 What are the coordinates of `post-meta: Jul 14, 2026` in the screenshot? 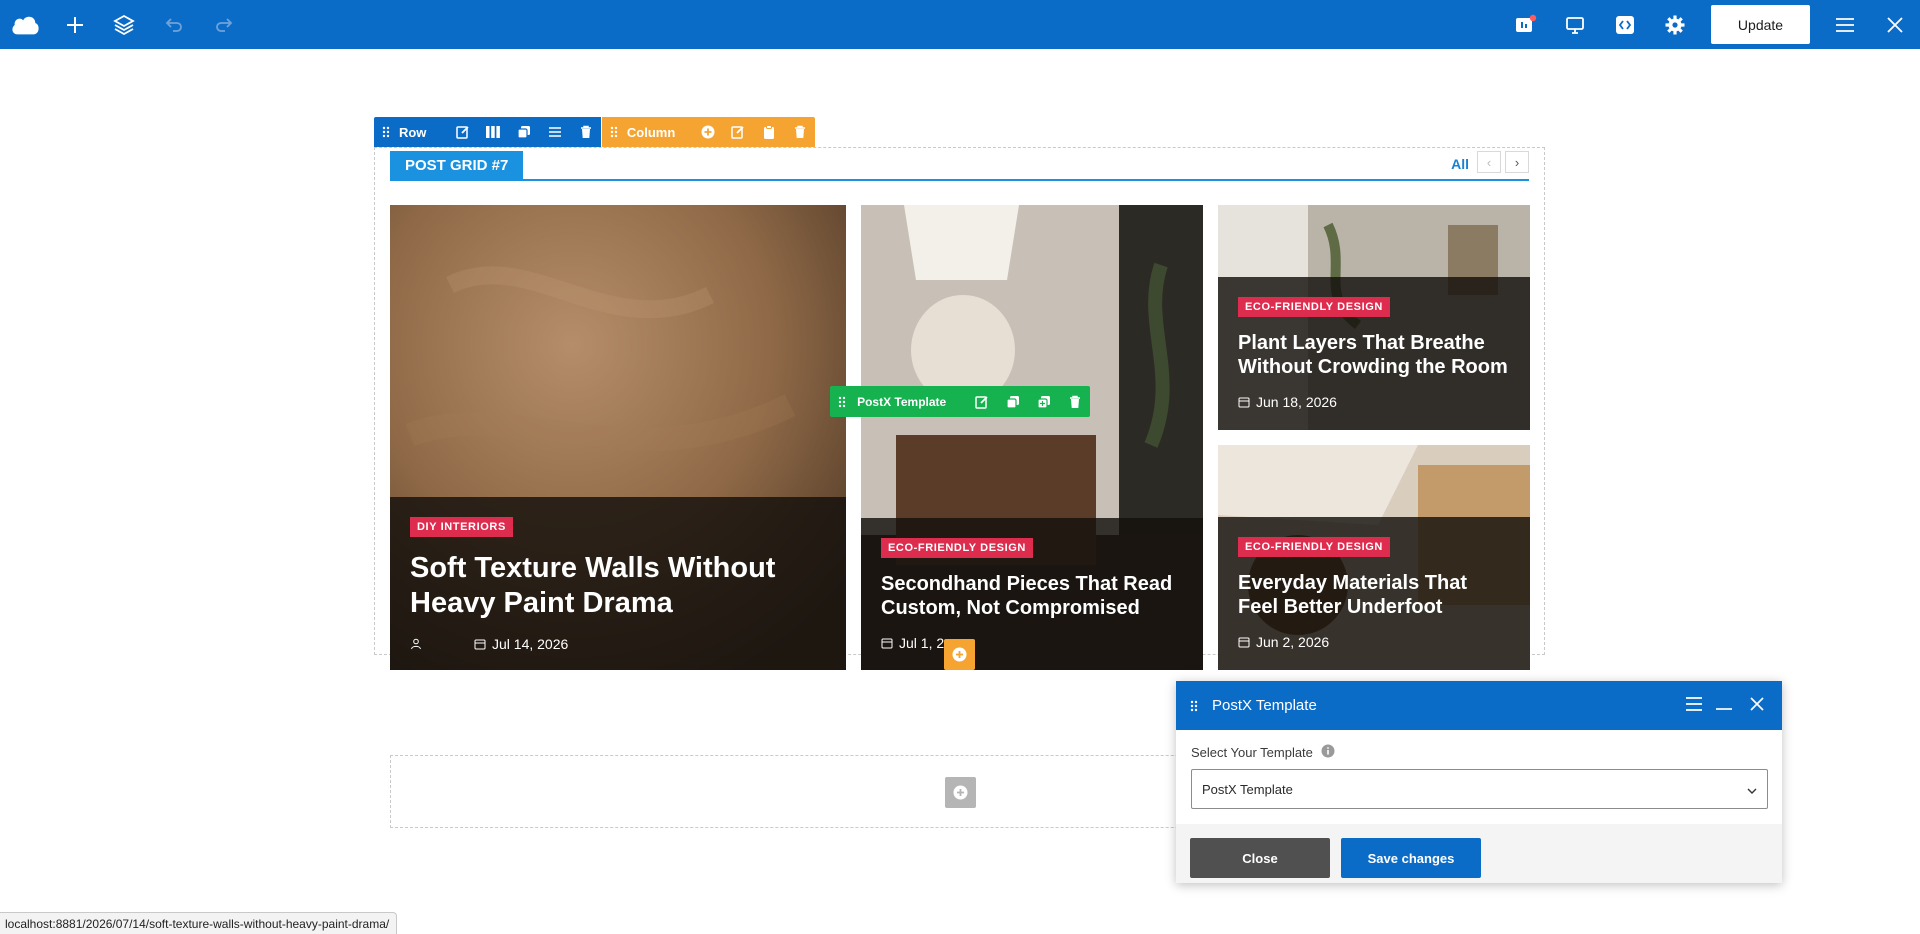 It's located at (618, 644).